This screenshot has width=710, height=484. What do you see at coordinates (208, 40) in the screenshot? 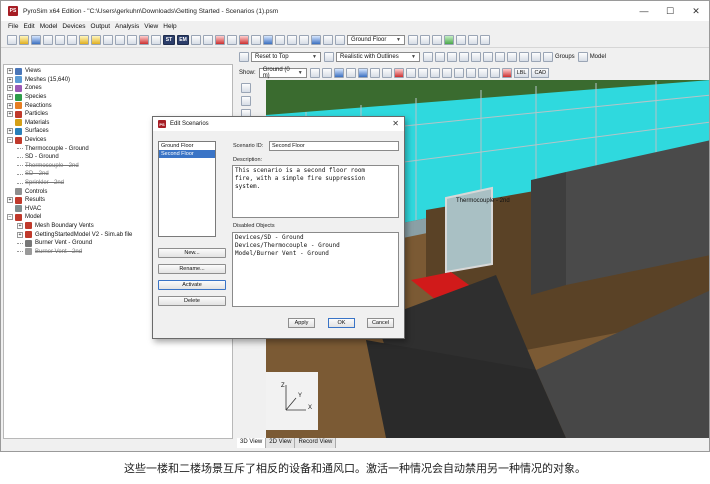
I see `zone-tool-icon` at bounding box center [208, 40].